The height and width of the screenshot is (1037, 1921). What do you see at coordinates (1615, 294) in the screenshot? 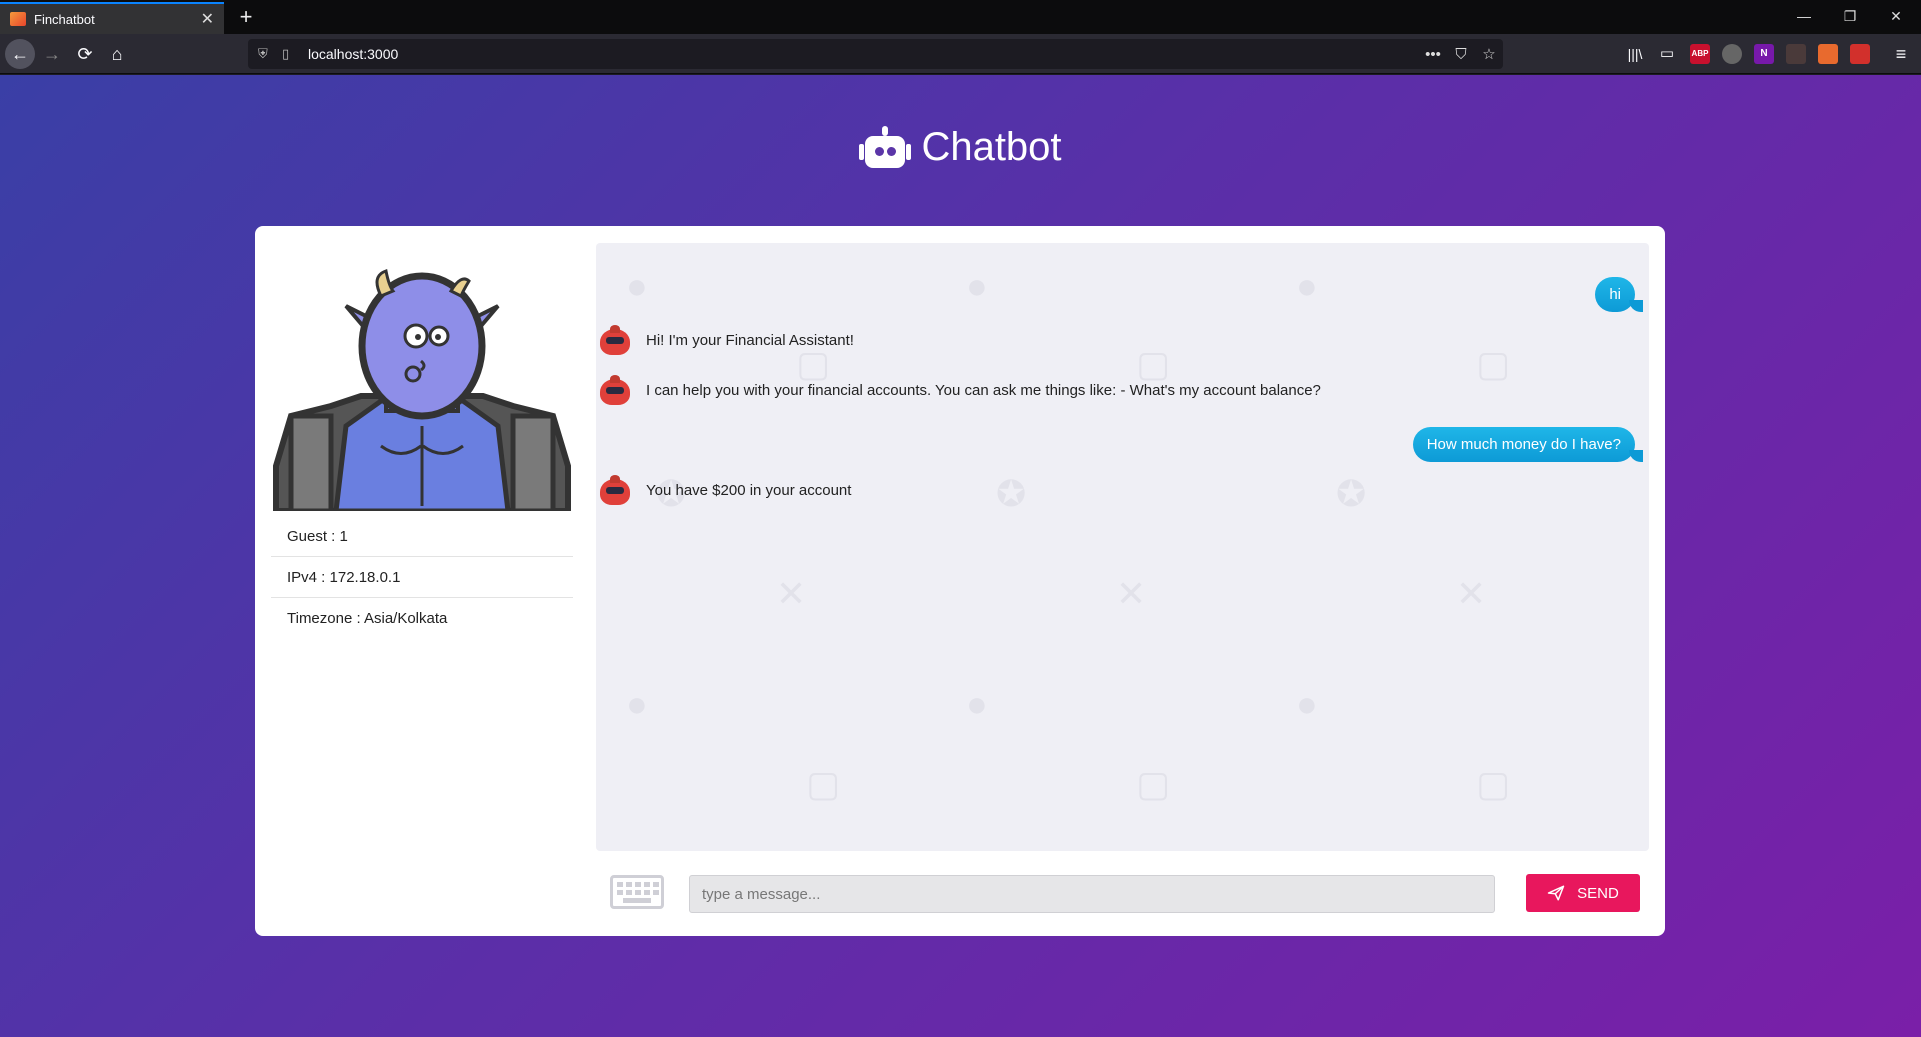
I see `user-message-text: hi` at bounding box center [1615, 294].